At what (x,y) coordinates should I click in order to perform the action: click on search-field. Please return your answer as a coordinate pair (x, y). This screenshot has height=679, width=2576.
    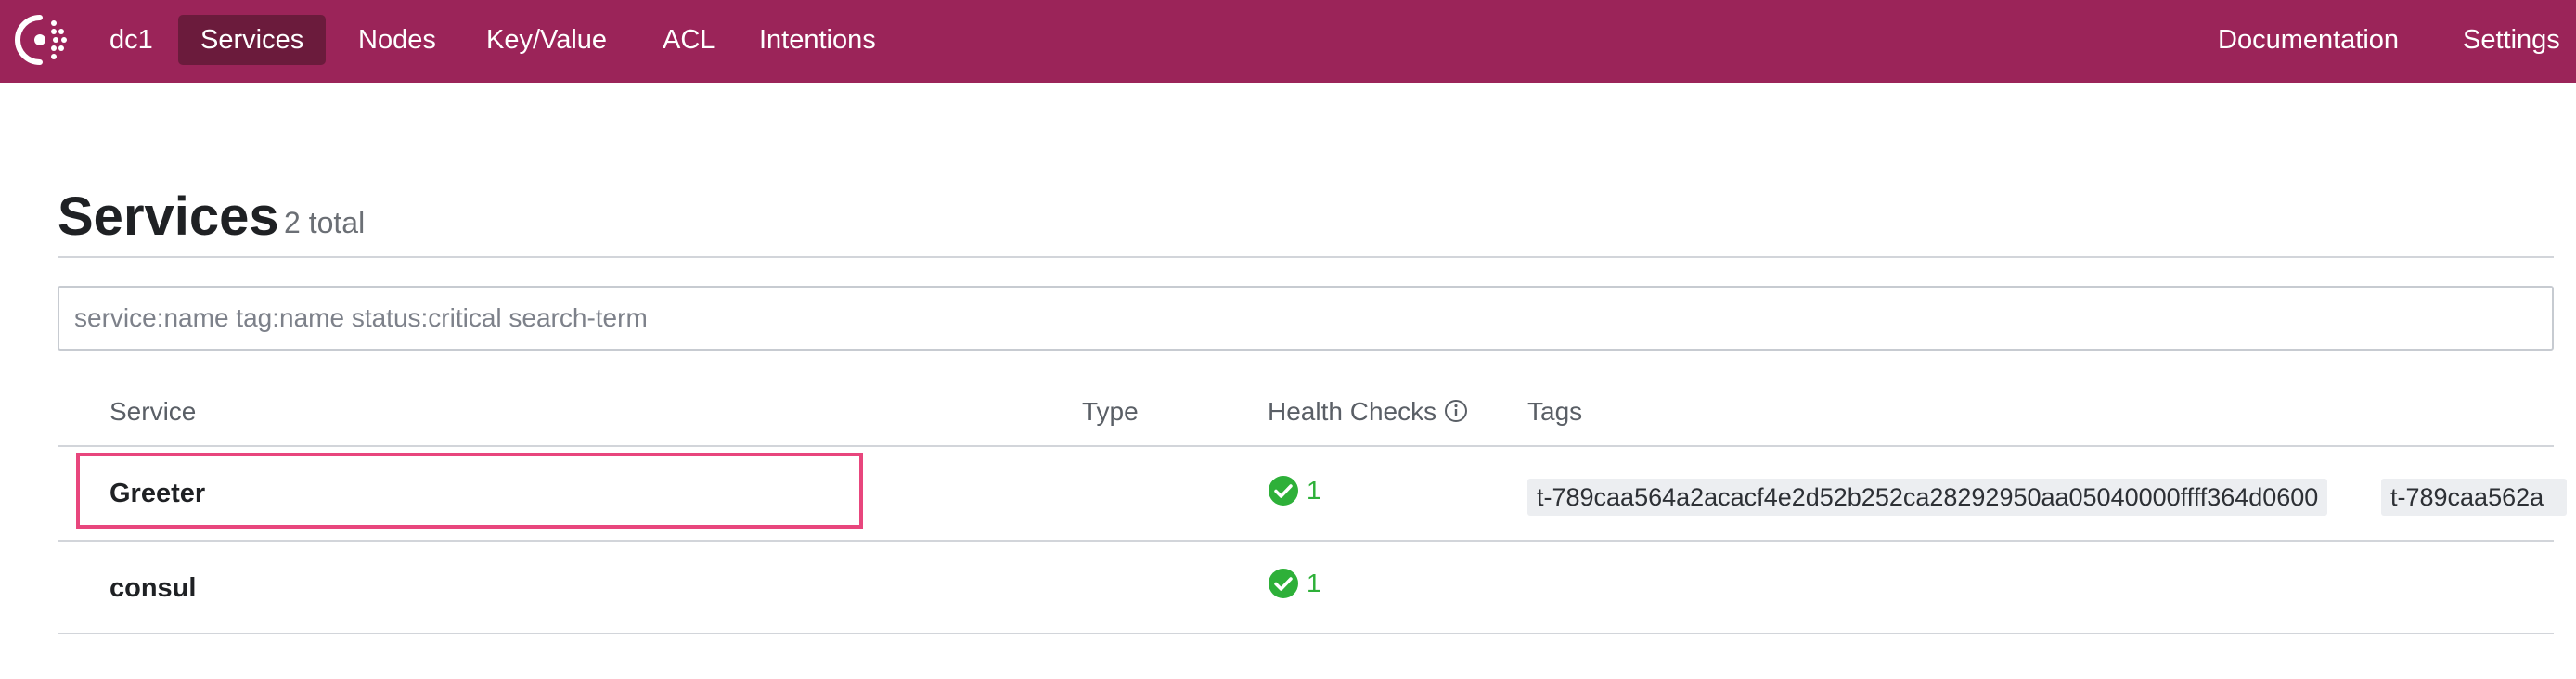
    Looking at the image, I should click on (1306, 318).